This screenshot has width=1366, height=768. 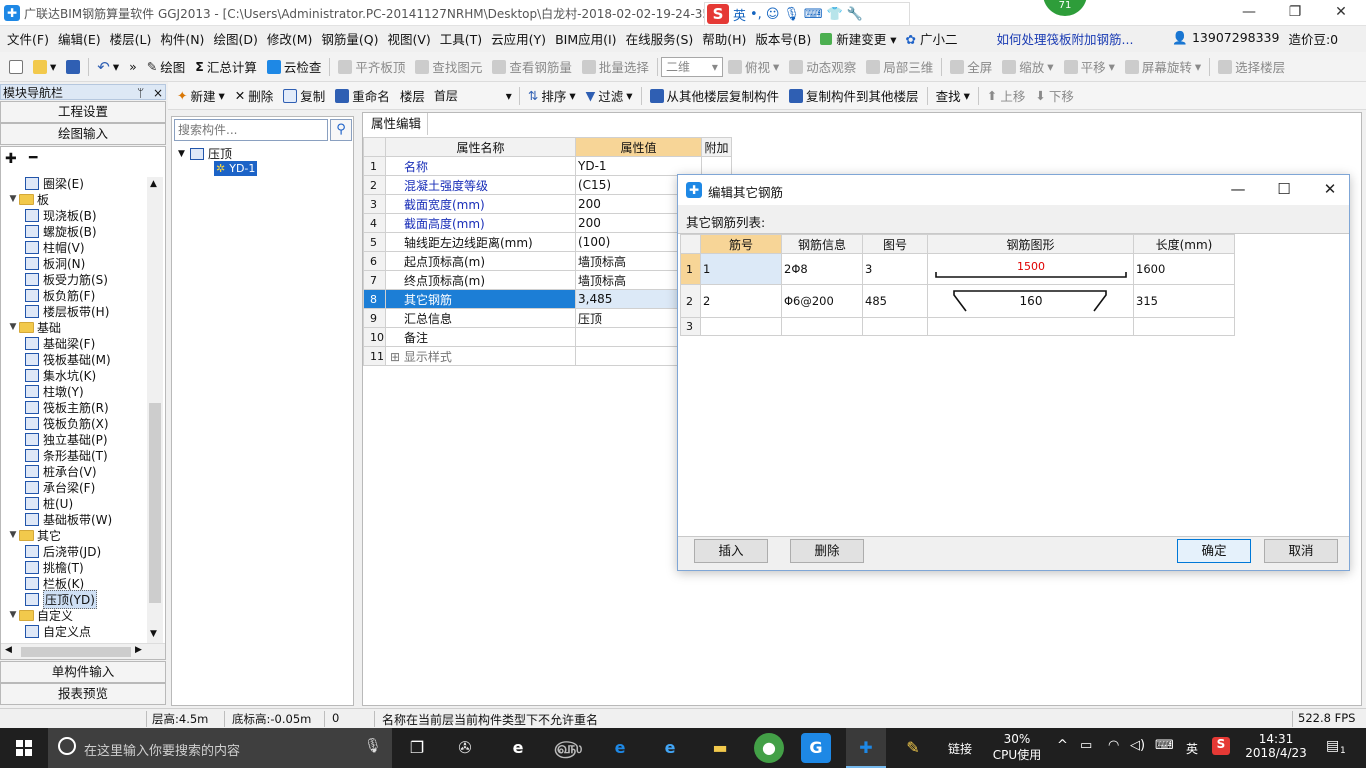 What do you see at coordinates (552, 96) in the screenshot?
I see `sort-button: ⇅ 排序 ▾` at bounding box center [552, 96].